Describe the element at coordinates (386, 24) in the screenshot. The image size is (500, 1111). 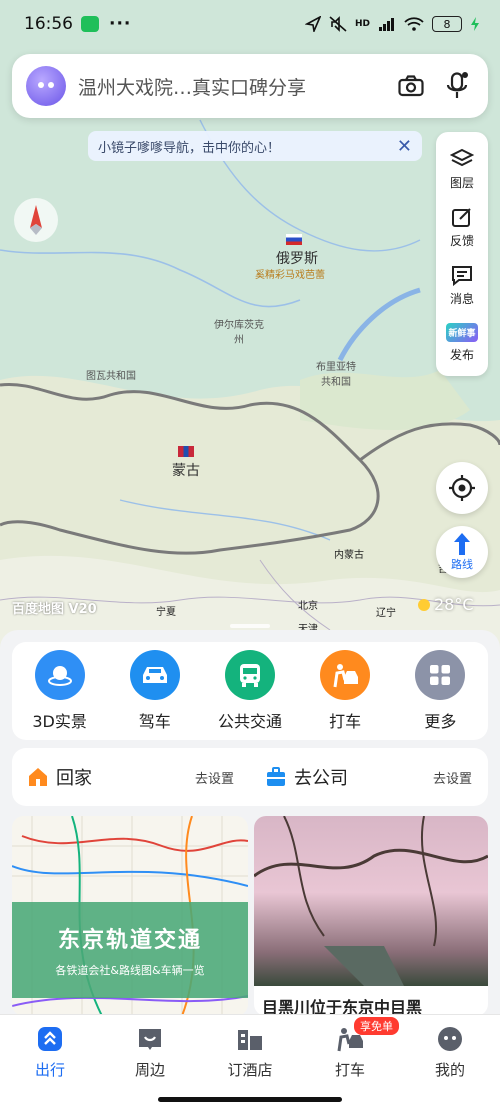
I see `signal-icon` at that location.